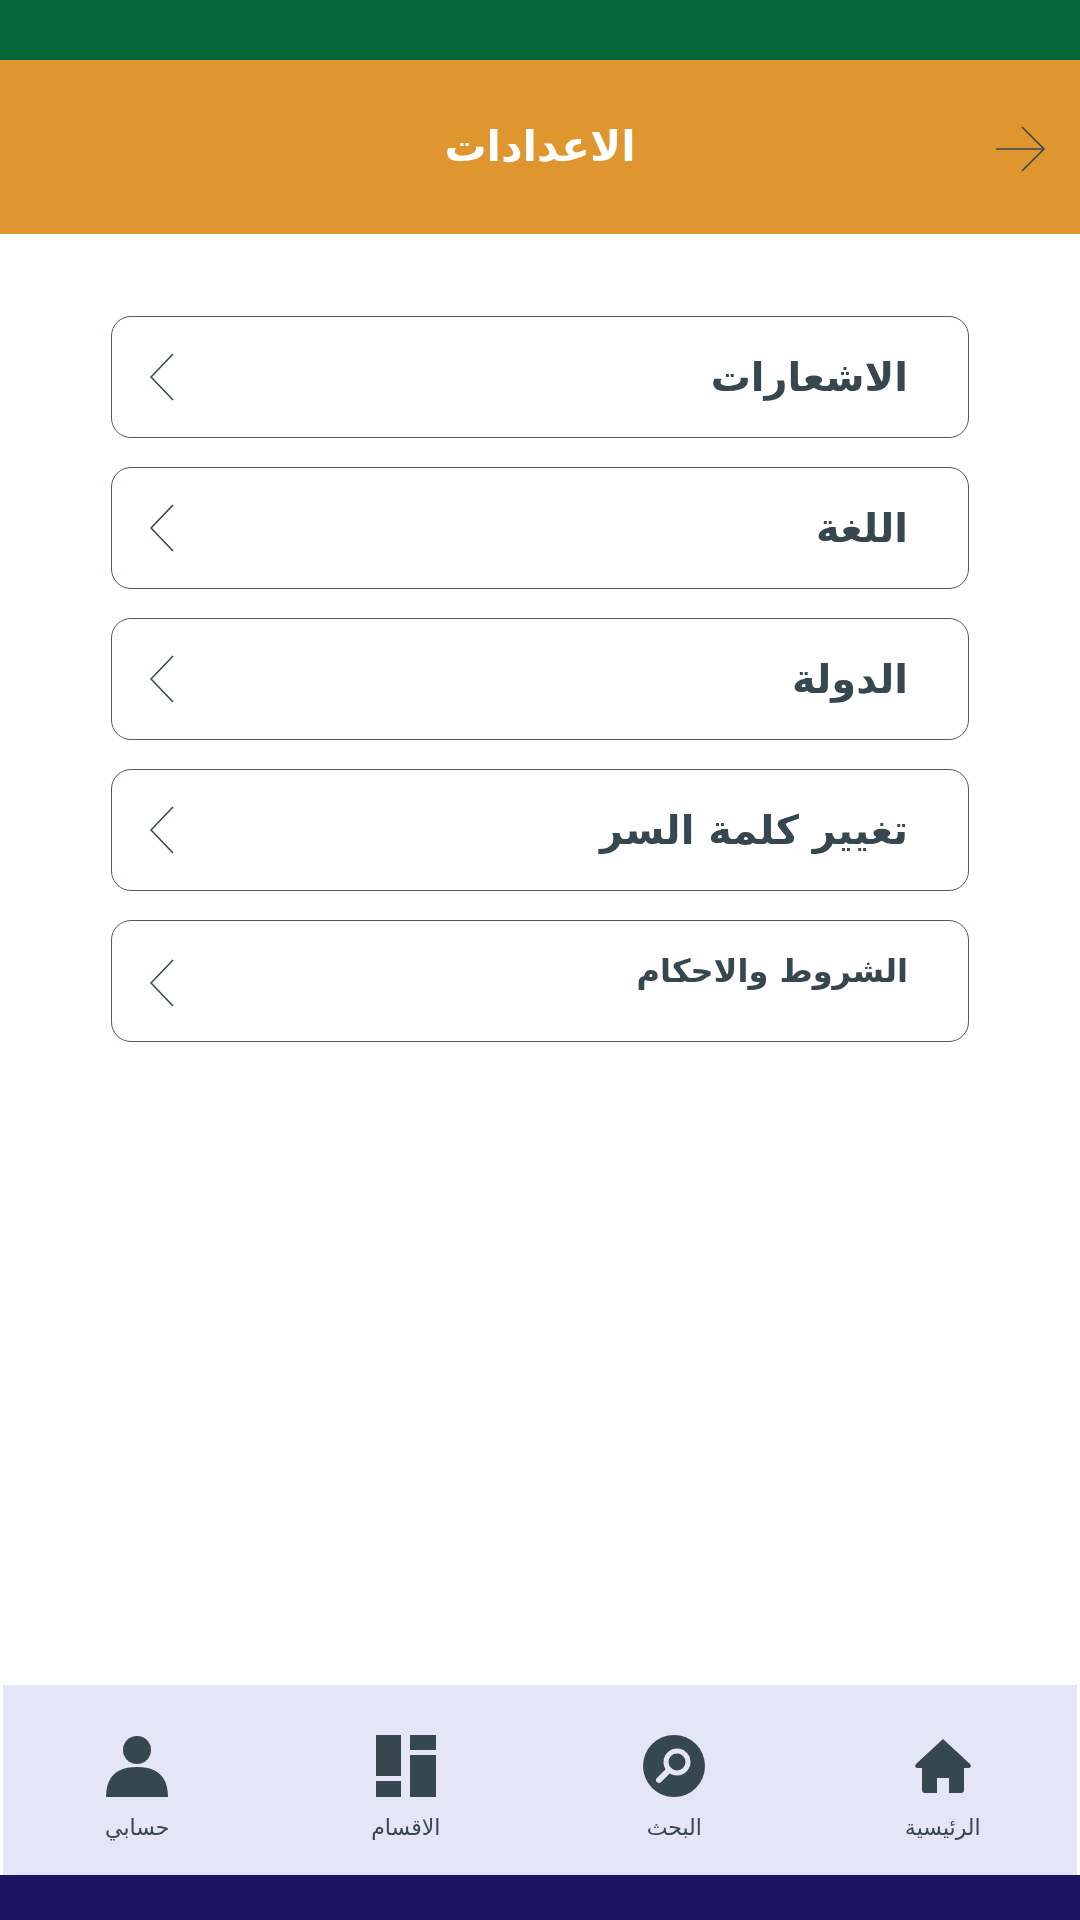 The width and height of the screenshot is (1080, 1920). Describe the element at coordinates (674, 1766) in the screenshot. I see `search-icon` at that location.